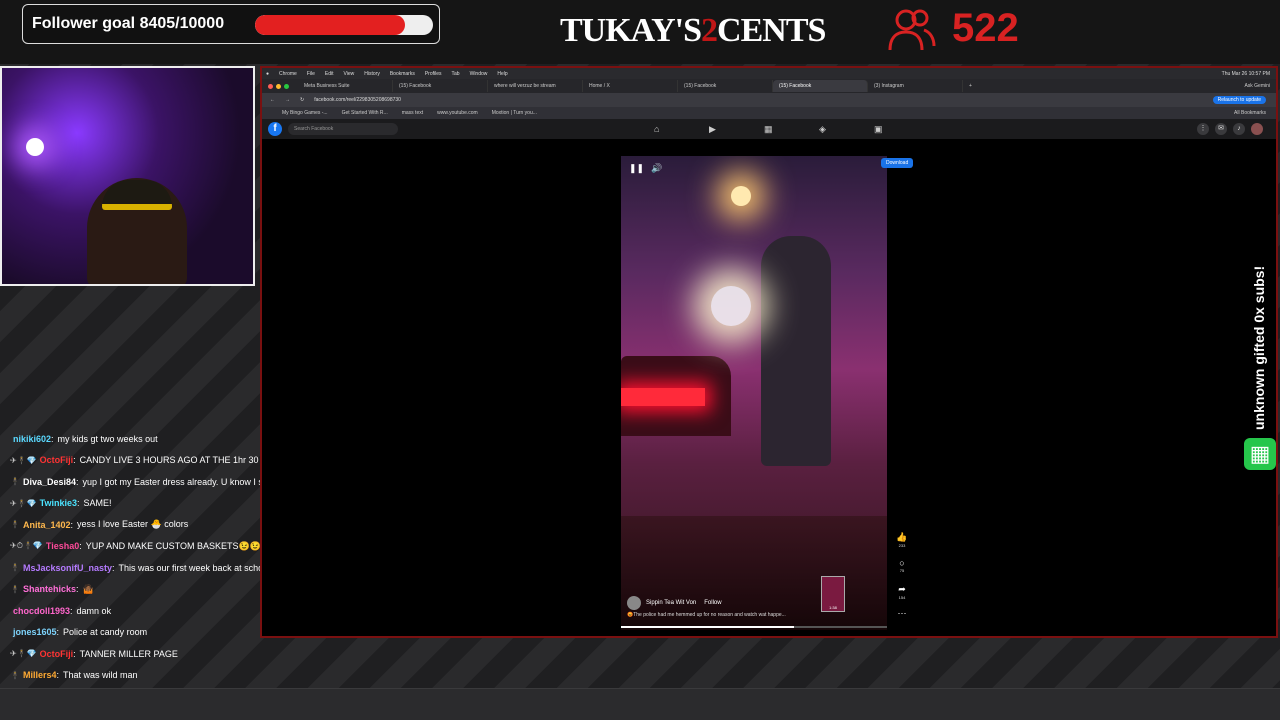 This screenshot has height=720, width=1280. Describe the element at coordinates (902, 563) in the screenshot. I see `comment-icon: ○` at that location.